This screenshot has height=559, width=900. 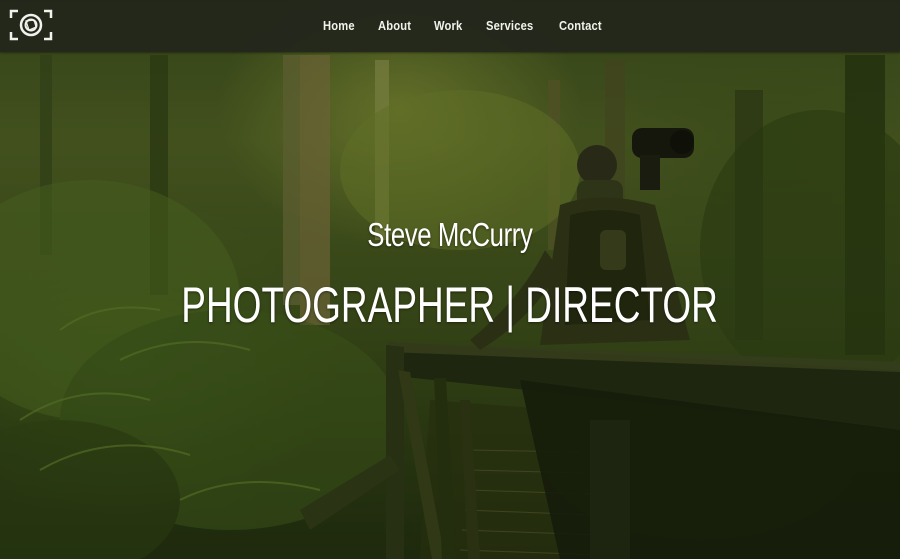 What do you see at coordinates (580, 25) in the screenshot?
I see `nav-link-contact: Contact` at bounding box center [580, 25].